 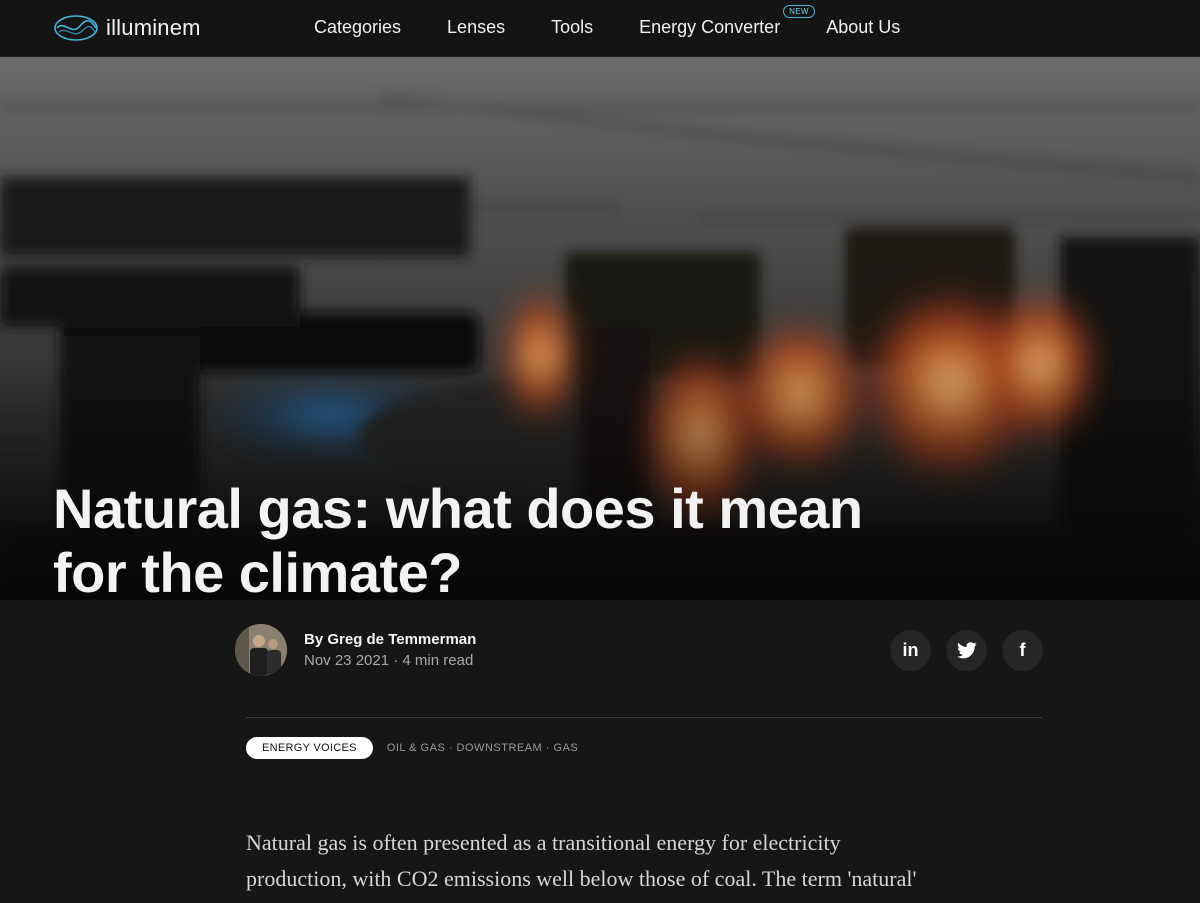 I want to click on new-badge: NEW, so click(x=799, y=11).